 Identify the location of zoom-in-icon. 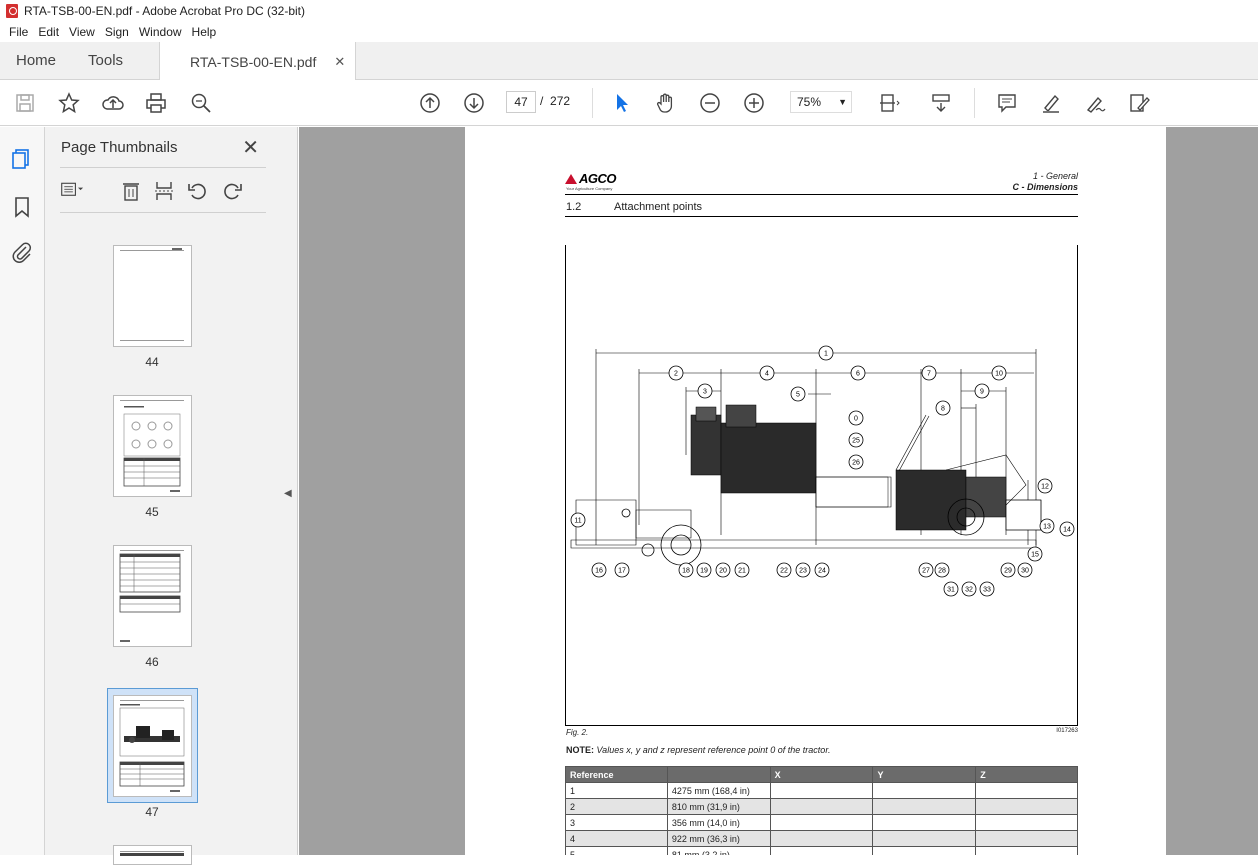
(754, 103).